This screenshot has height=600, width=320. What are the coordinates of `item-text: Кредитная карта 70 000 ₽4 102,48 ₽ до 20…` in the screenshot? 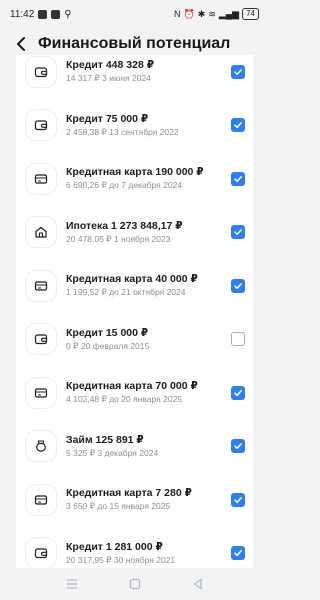 It's located at (148, 392).